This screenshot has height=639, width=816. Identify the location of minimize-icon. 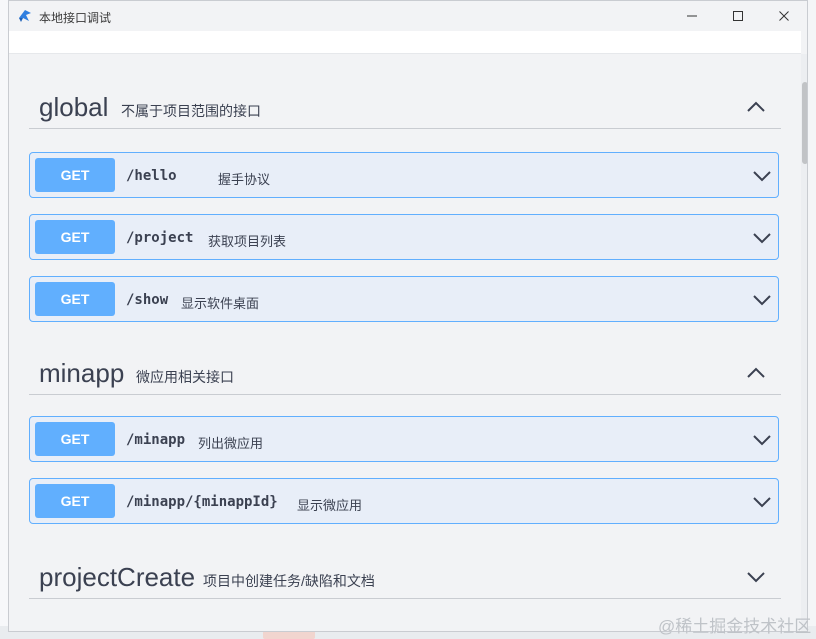
(692, 16).